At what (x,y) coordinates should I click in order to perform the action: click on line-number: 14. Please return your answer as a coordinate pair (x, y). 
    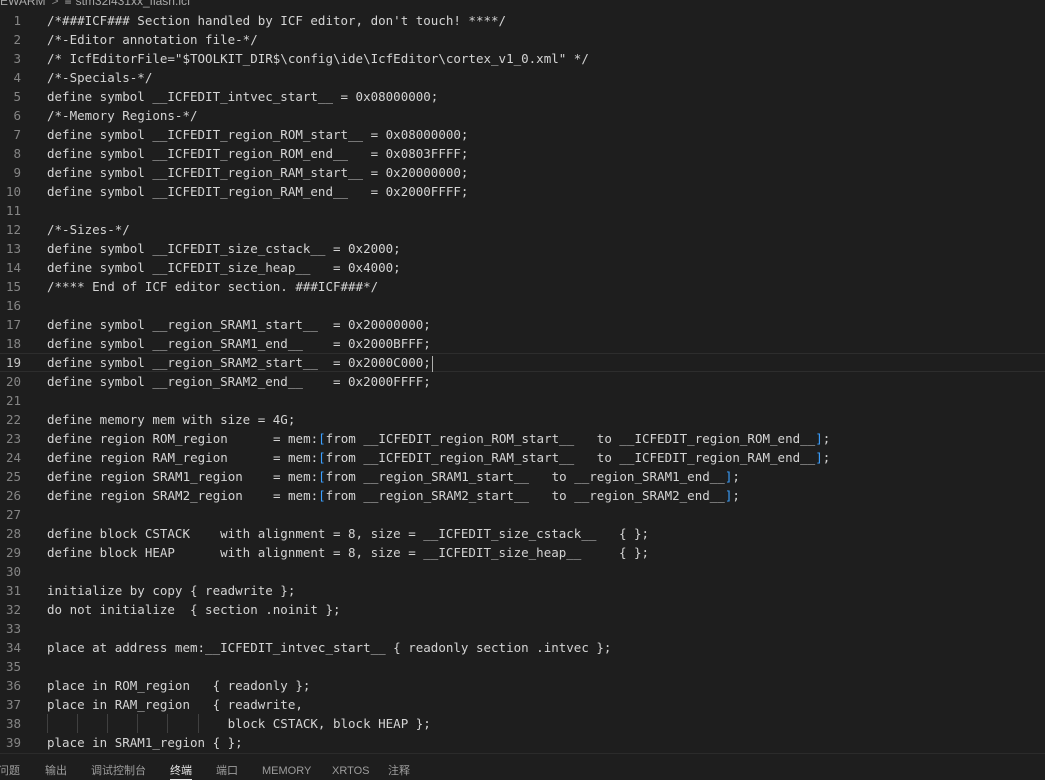
    Looking at the image, I should click on (13, 267).